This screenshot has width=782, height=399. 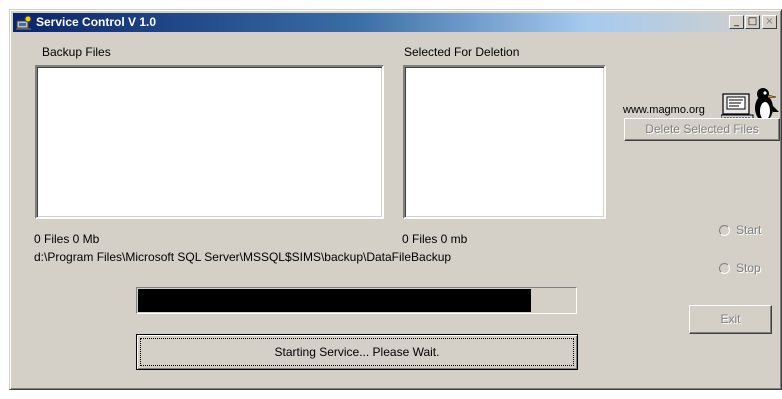 What do you see at coordinates (504, 142) in the screenshot?
I see `selected-for-deletion-list` at bounding box center [504, 142].